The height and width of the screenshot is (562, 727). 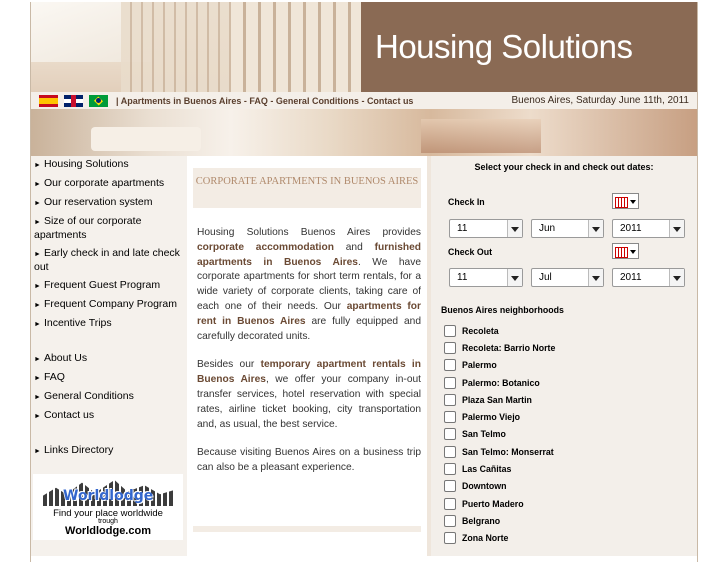 What do you see at coordinates (390, 101) in the screenshot?
I see `nav-link-contact: Contact us` at bounding box center [390, 101].